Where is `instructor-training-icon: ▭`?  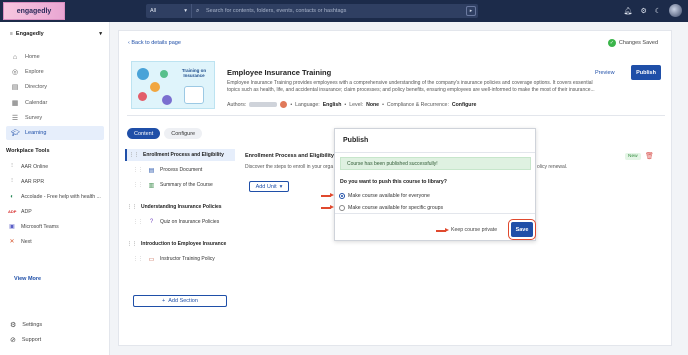
instructor-training-icon: ▭ is located at coordinates (151, 259).